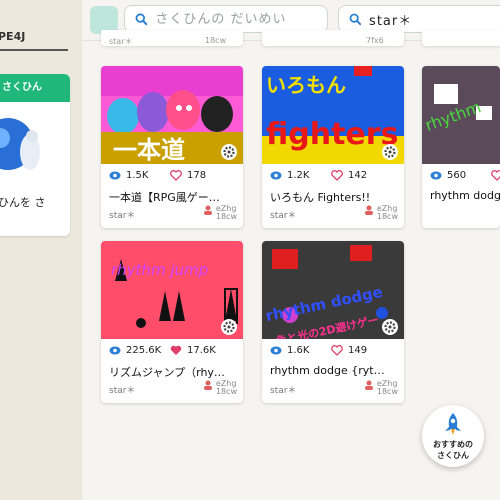  What do you see at coordinates (201, 350) in the screenshot?
I see `like-count: 17.6K` at bounding box center [201, 350].